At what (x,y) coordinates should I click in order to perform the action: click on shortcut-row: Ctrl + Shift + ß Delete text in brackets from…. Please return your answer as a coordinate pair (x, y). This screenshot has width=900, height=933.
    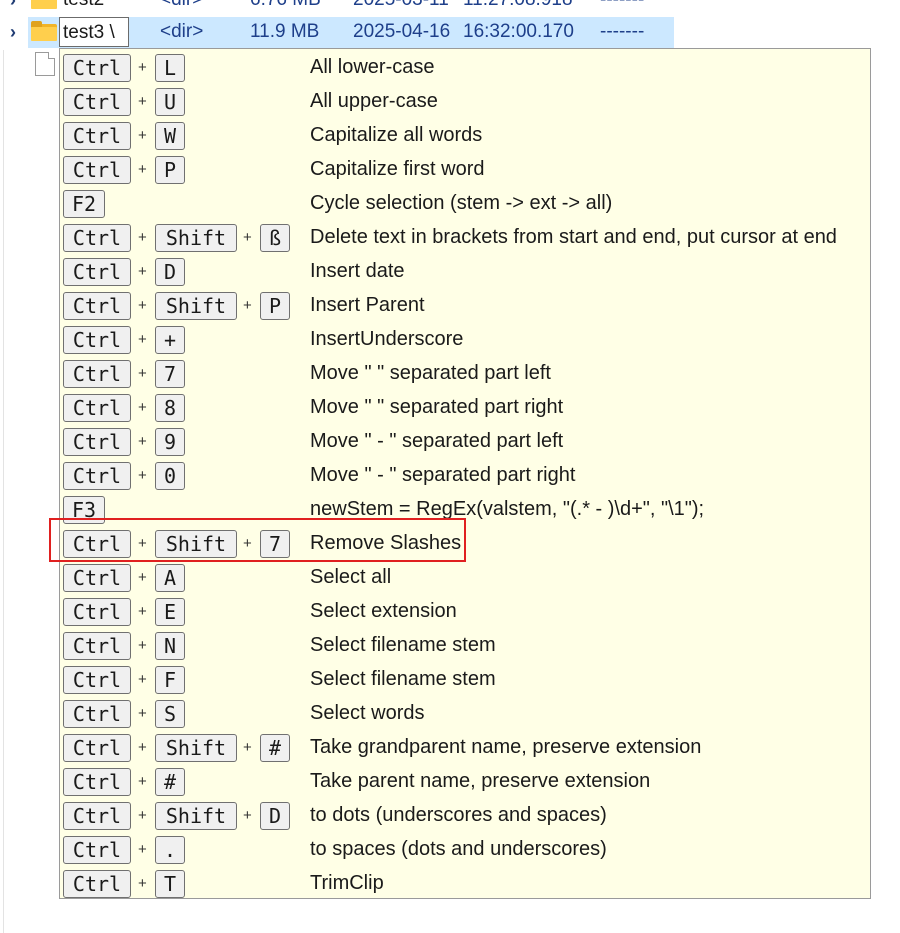
    Looking at the image, I should click on (465, 236).